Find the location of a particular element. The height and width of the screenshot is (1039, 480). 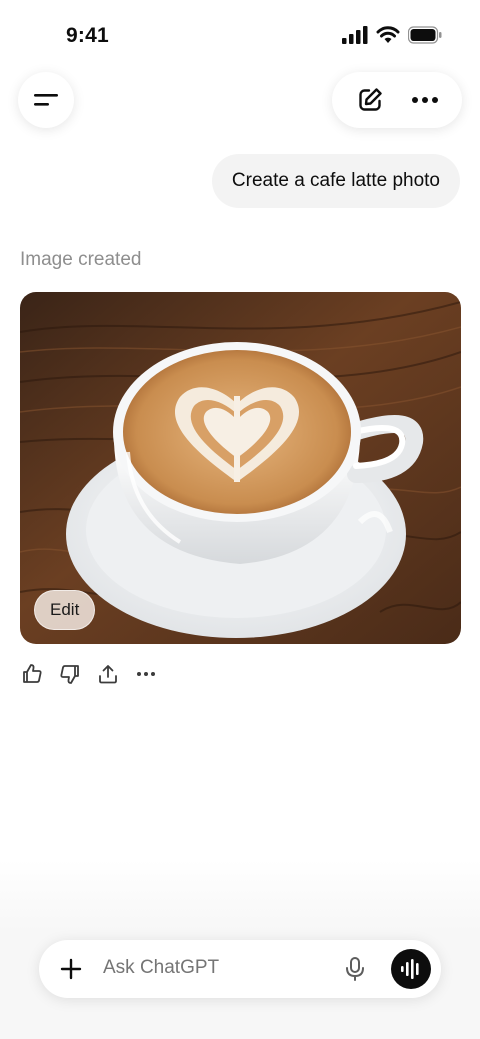

microphone-icon is located at coordinates (355, 969).